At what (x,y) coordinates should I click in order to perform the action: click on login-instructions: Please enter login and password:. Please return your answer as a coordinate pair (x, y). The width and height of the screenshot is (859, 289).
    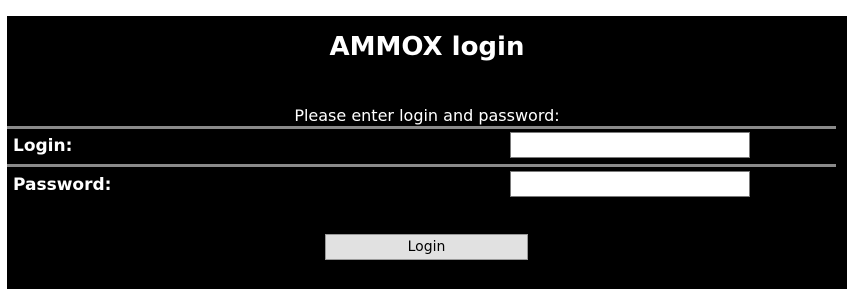
    Looking at the image, I should click on (427, 115).